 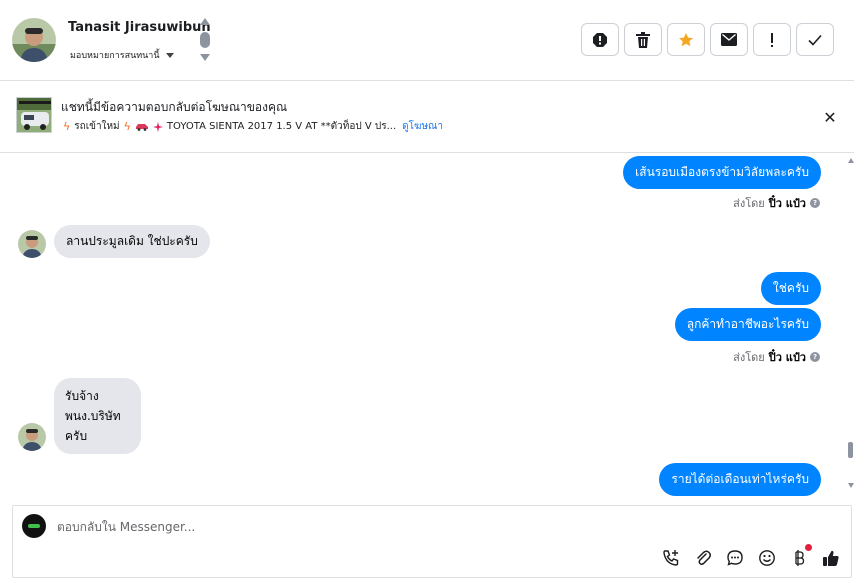 What do you see at coordinates (432, 541) in the screenshot?
I see `message-composer` at bounding box center [432, 541].